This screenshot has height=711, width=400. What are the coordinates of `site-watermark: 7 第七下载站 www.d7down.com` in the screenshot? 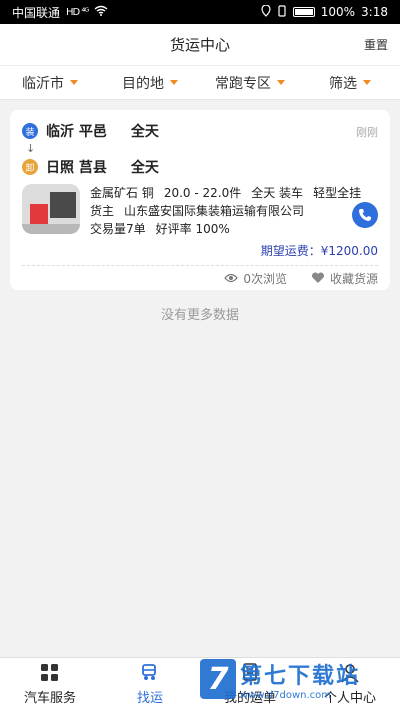 It's located at (295, 679).